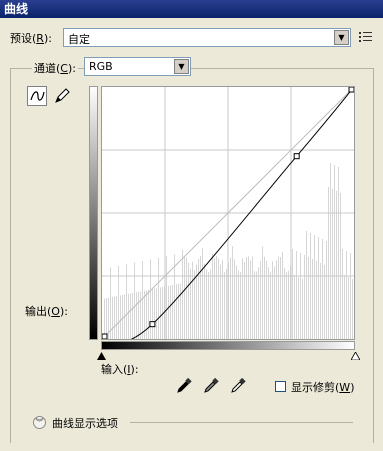 Image resolution: width=383 pixels, height=451 pixels. What do you see at coordinates (241, 422) in the screenshot?
I see `options-divider` at bounding box center [241, 422].